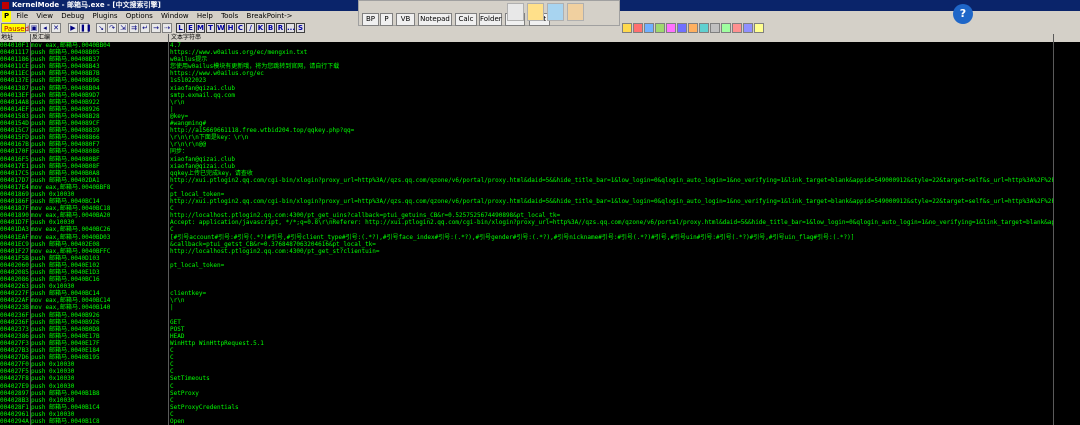 This screenshot has width=1080, height=425. What do you see at coordinates (611, 137) in the screenshot?
I see `text-cell: \r\n\r\n下面是key：\r\n` at bounding box center [611, 137].